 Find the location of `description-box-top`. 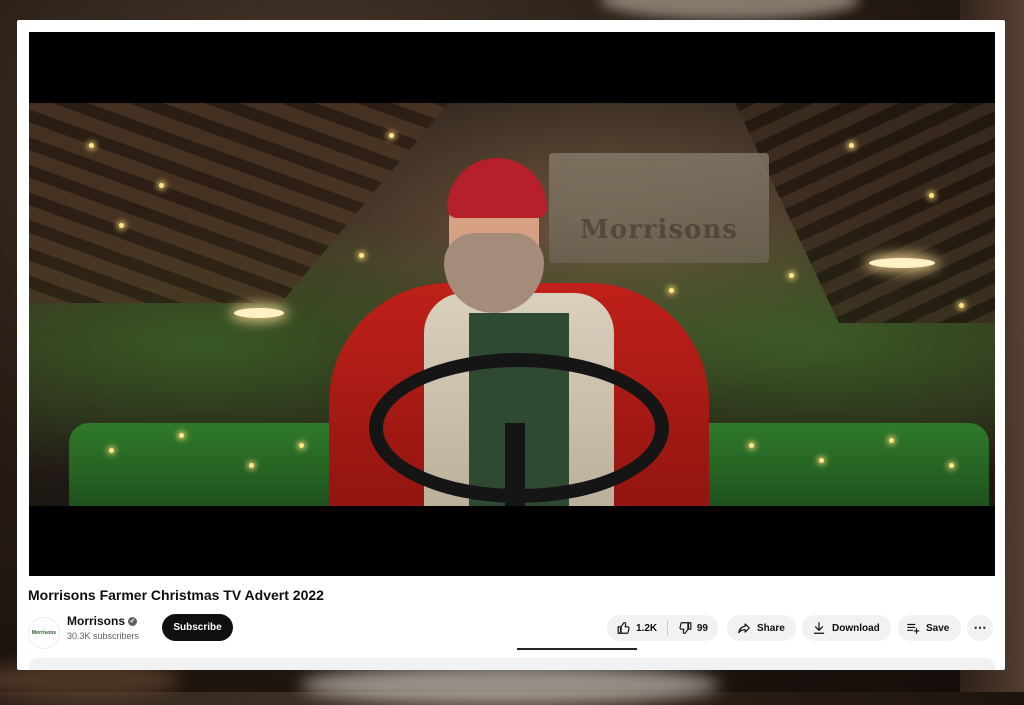

description-box-top is located at coordinates (512, 664).